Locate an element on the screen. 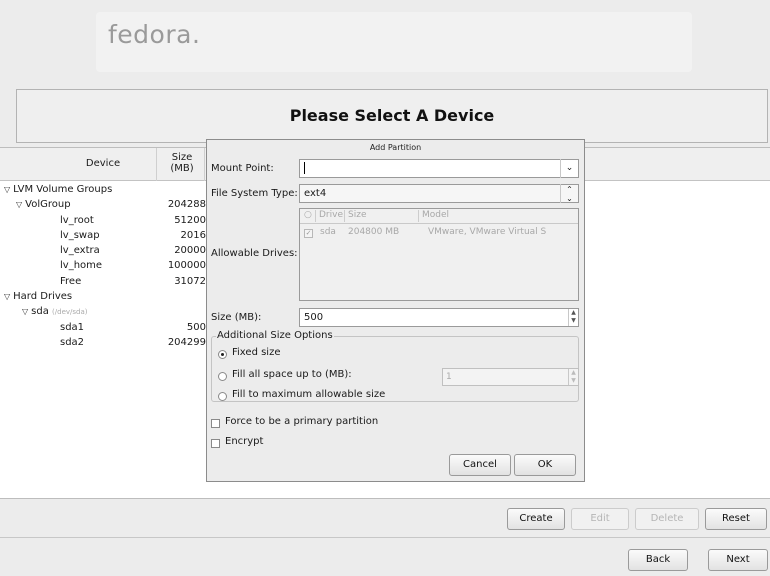 This screenshot has width=770, height=576. back-button: Back is located at coordinates (658, 560).